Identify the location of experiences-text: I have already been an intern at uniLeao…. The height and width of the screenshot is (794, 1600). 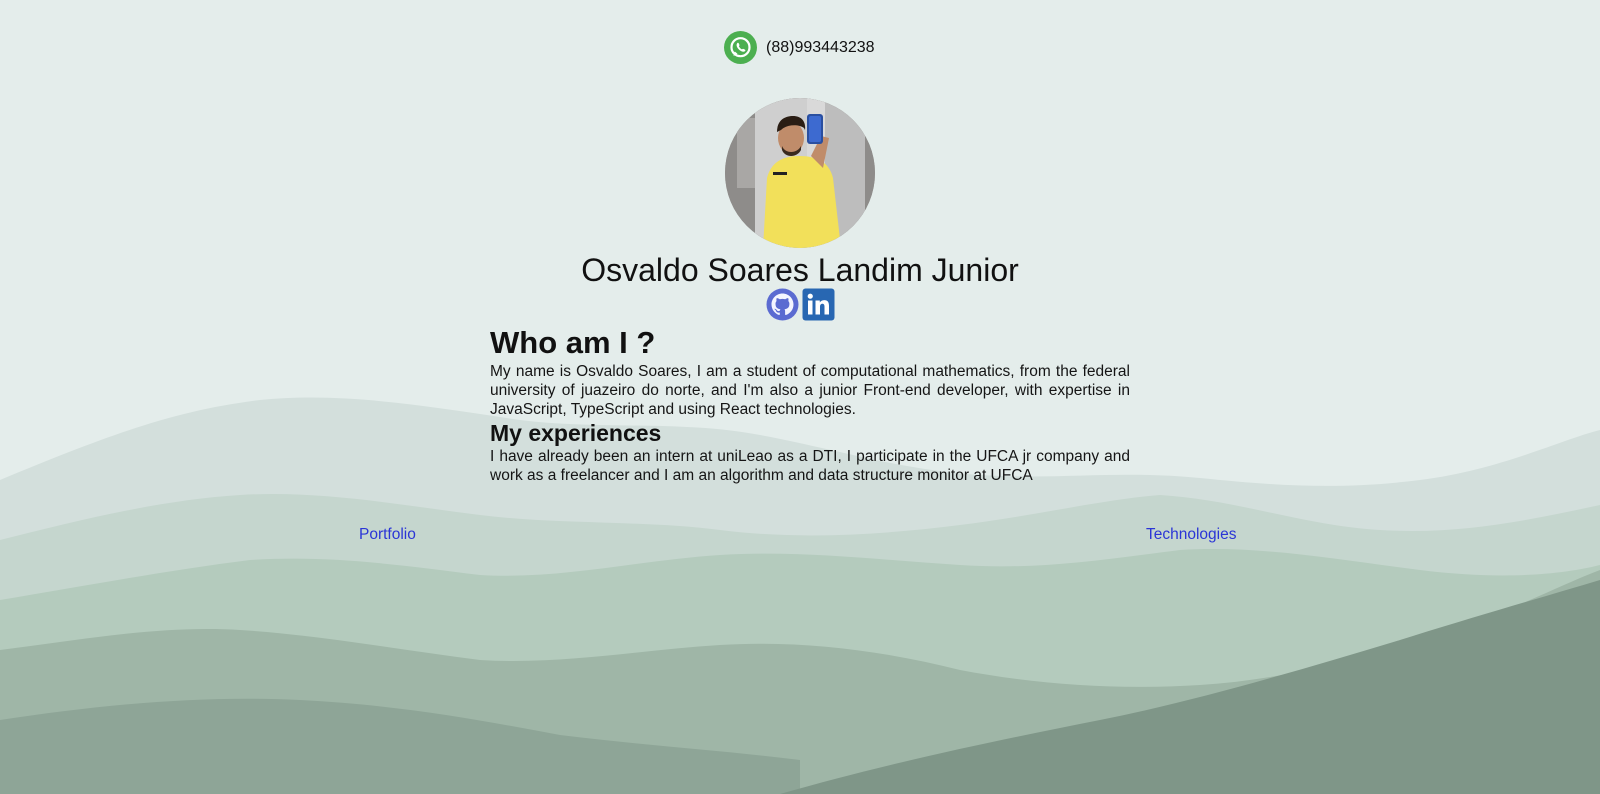
(810, 466).